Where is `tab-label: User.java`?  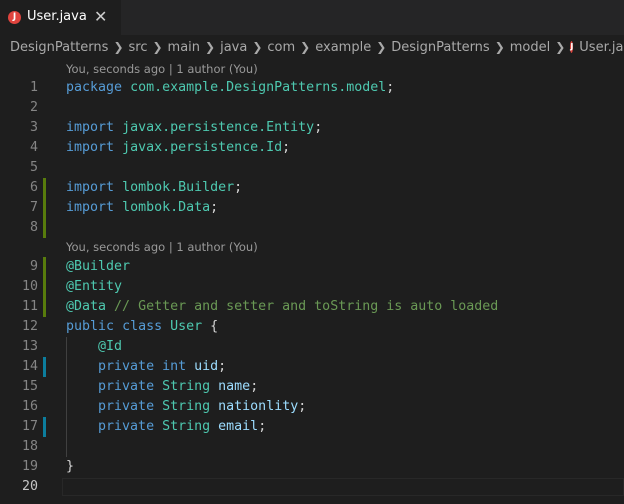
tab-label: User.java is located at coordinates (57, 16).